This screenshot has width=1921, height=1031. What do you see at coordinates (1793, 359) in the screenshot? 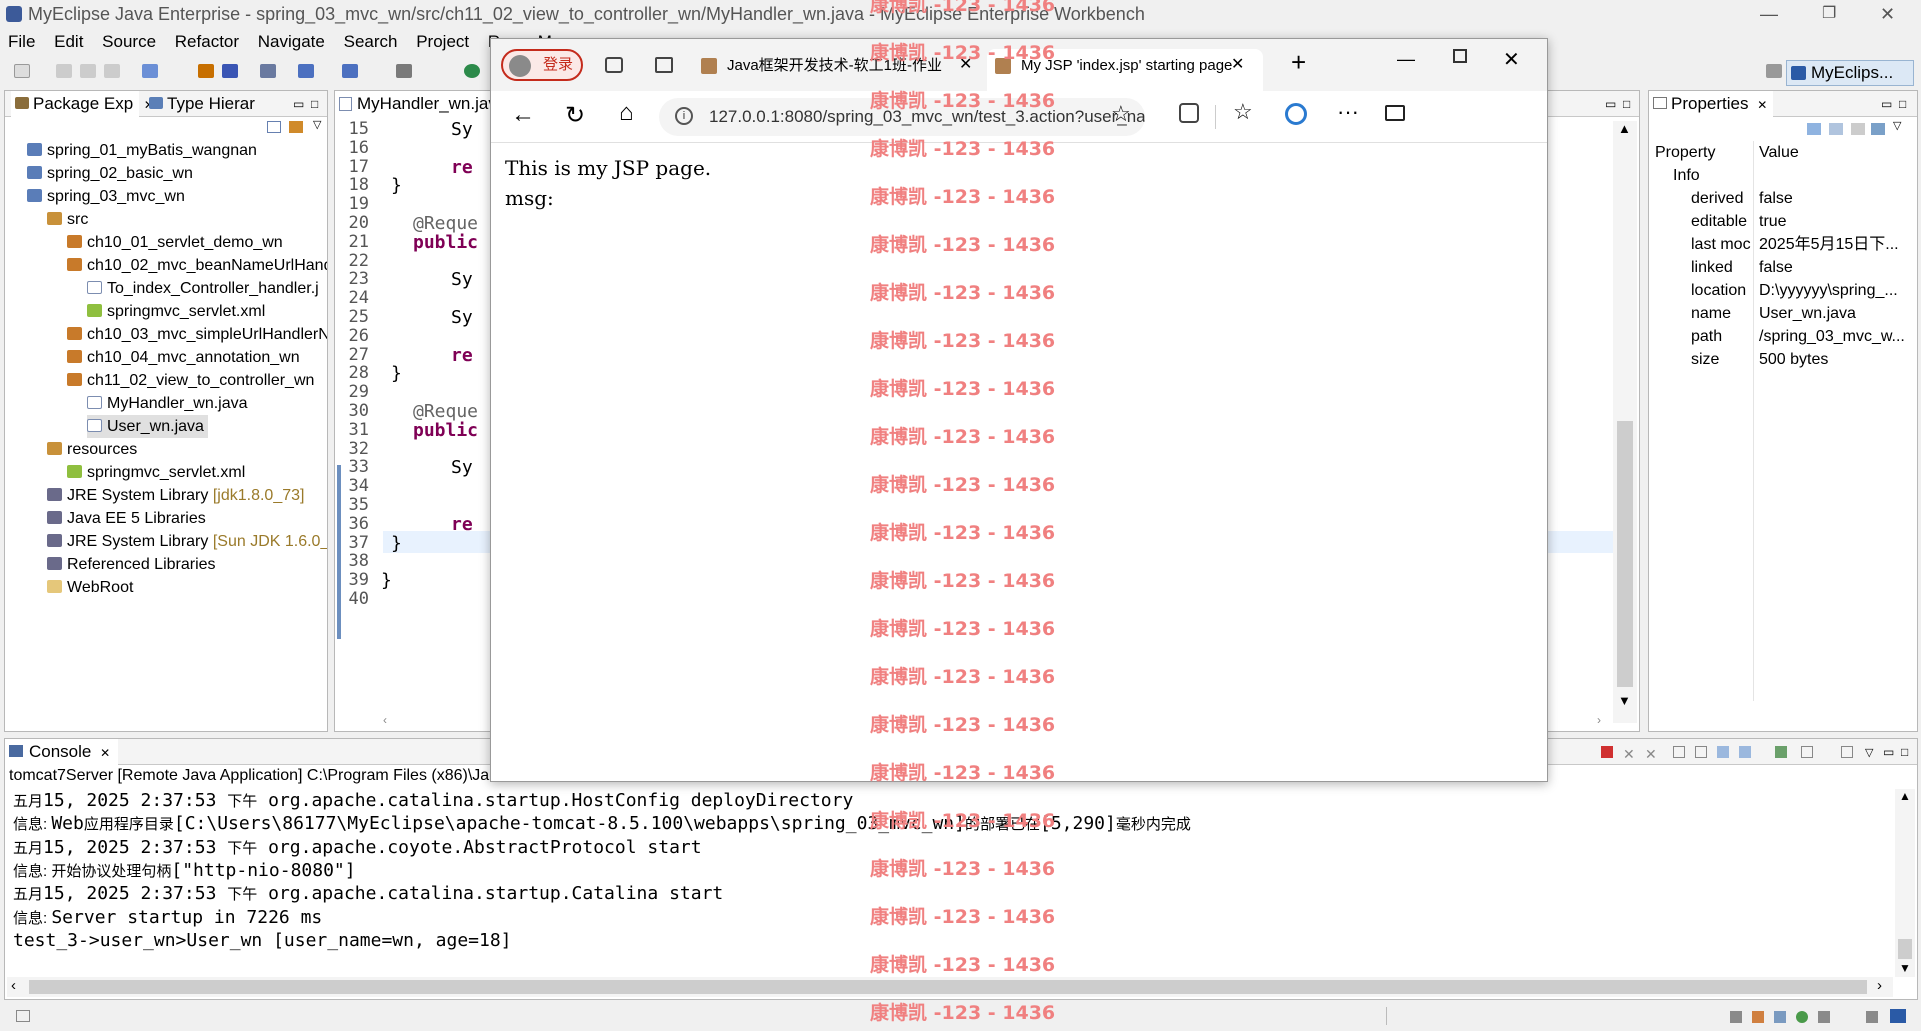
I see `property-value: 500 bytes` at bounding box center [1793, 359].